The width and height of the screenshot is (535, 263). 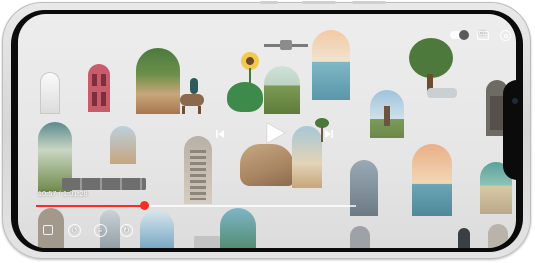 What do you see at coordinates (207, 242) in the screenshot?
I see `collage-truck` at bounding box center [207, 242].